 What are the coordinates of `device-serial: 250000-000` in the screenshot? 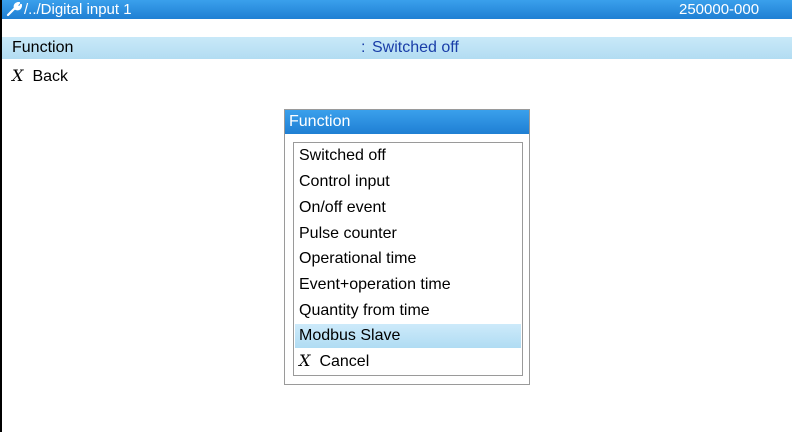 It's located at (719, 9).